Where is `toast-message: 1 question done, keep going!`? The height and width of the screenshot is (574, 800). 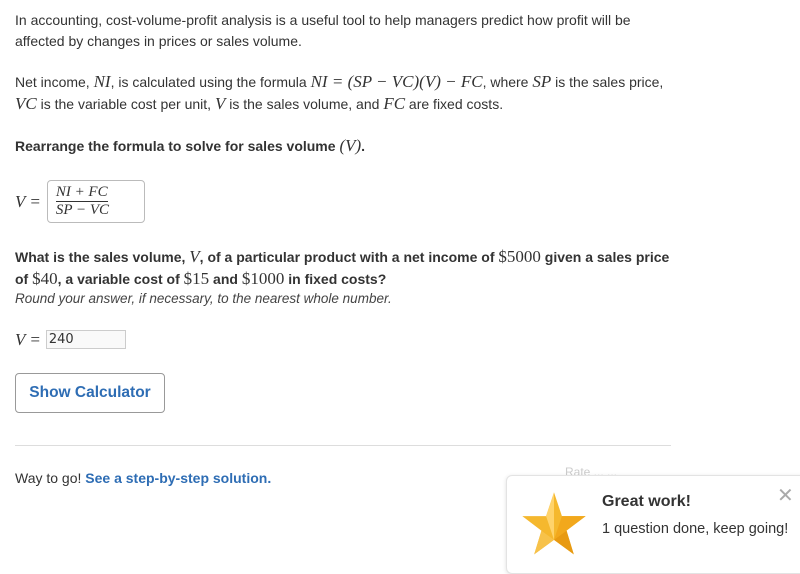
toast-message: 1 question done, keep going! is located at coordinates (695, 529).